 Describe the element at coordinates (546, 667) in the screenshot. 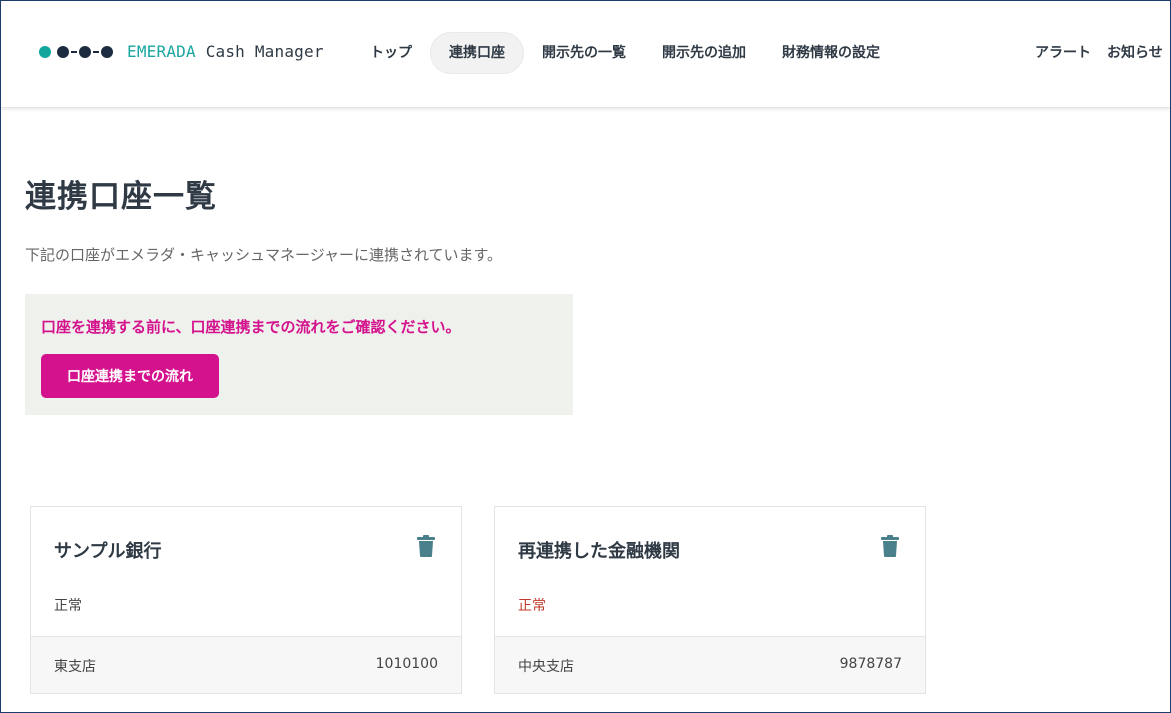

I see `branch-name: 中央支店` at that location.